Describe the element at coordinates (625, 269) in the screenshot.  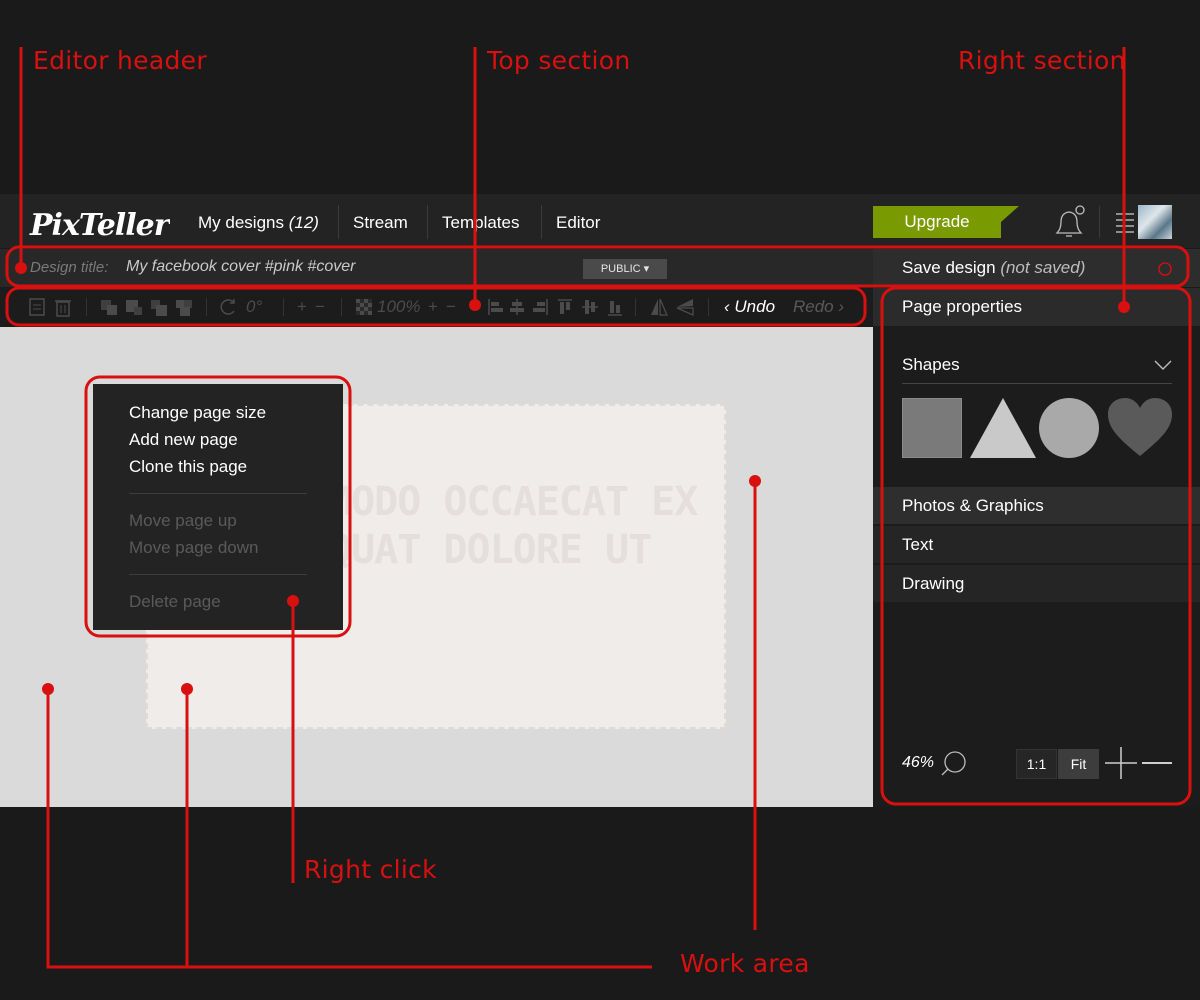
I see `visibility-dropdown: PUBLIC ▾` at that location.